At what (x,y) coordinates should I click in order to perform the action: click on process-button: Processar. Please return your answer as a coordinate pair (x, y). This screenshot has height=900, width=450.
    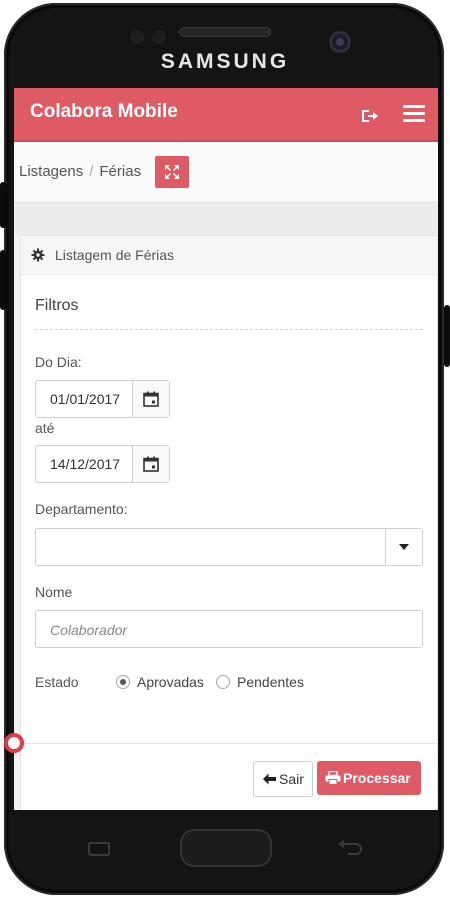
    Looking at the image, I should click on (369, 778).